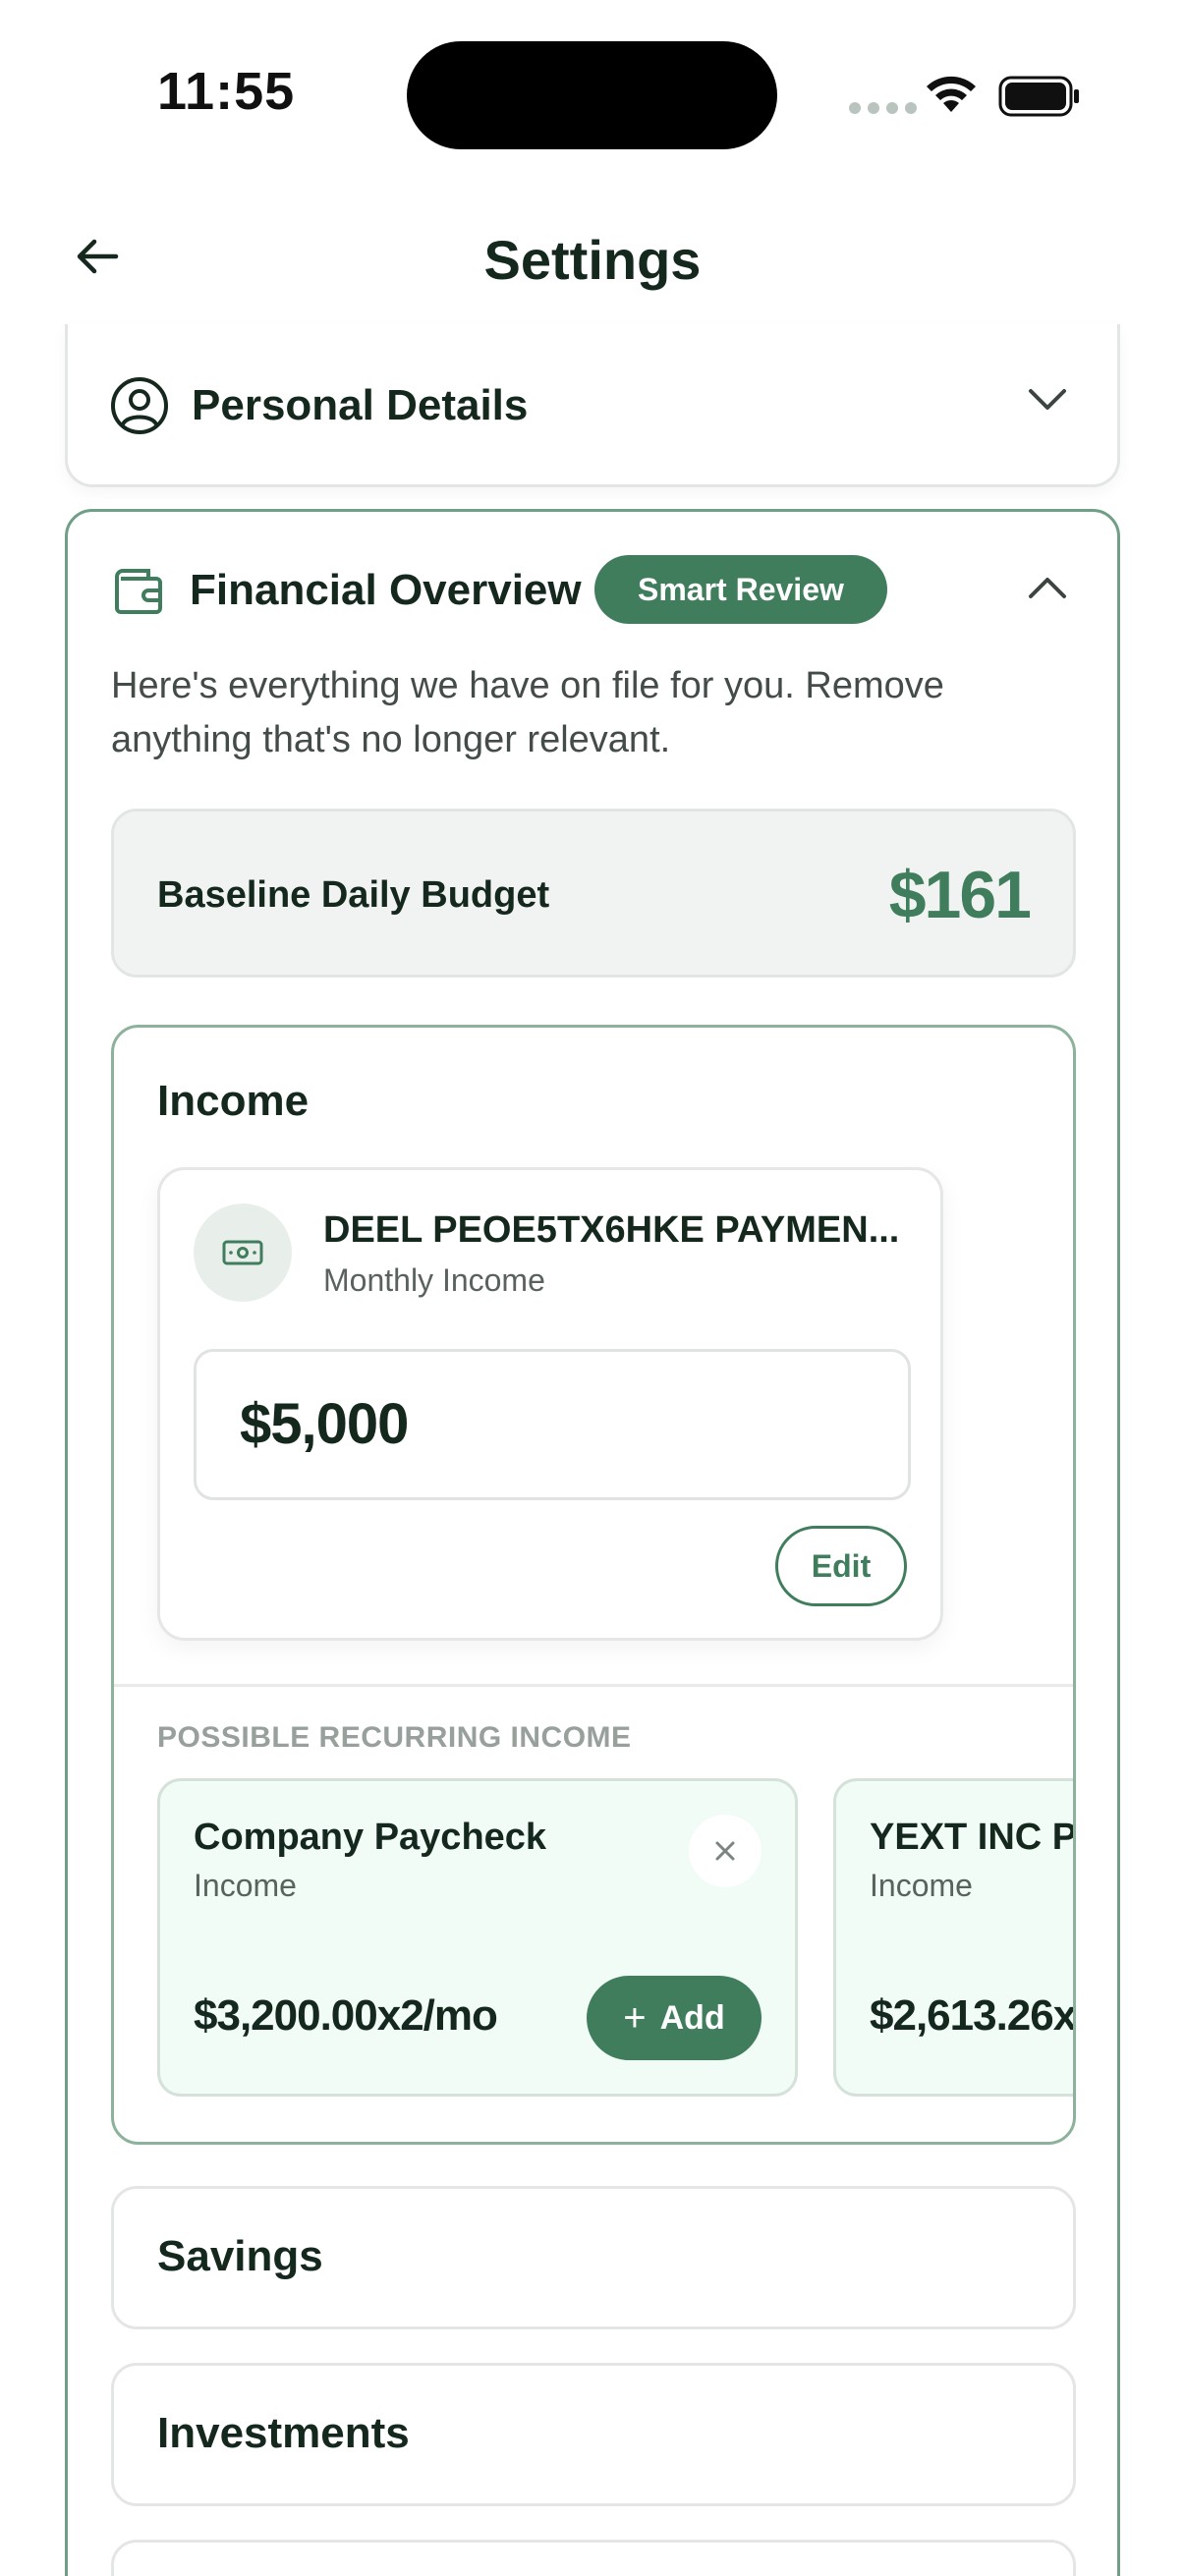  What do you see at coordinates (741, 589) in the screenshot?
I see `smart-review-badge: Smart Review` at bounding box center [741, 589].